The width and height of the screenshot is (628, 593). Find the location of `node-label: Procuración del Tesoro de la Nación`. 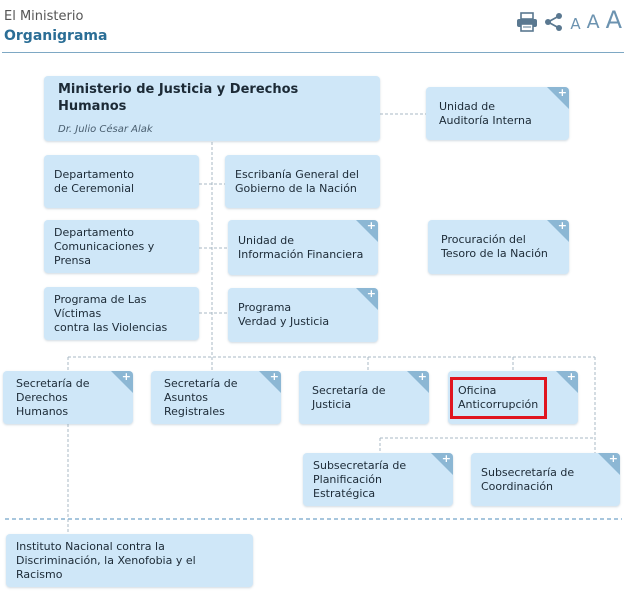

node-label: Procuración del Tesoro de la Nación is located at coordinates (494, 246).